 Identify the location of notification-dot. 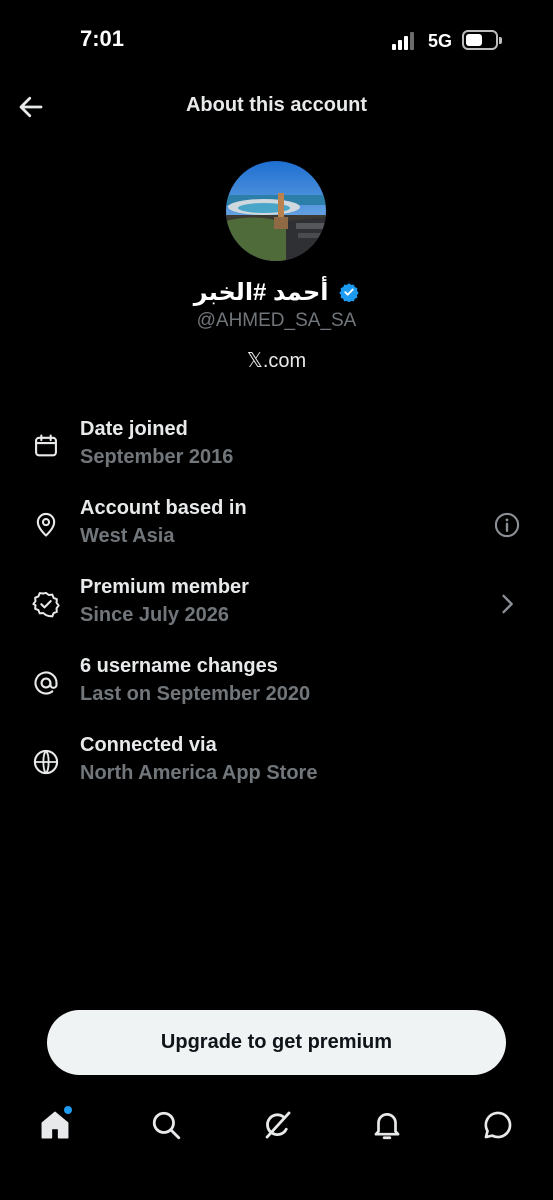
(68, 1110).